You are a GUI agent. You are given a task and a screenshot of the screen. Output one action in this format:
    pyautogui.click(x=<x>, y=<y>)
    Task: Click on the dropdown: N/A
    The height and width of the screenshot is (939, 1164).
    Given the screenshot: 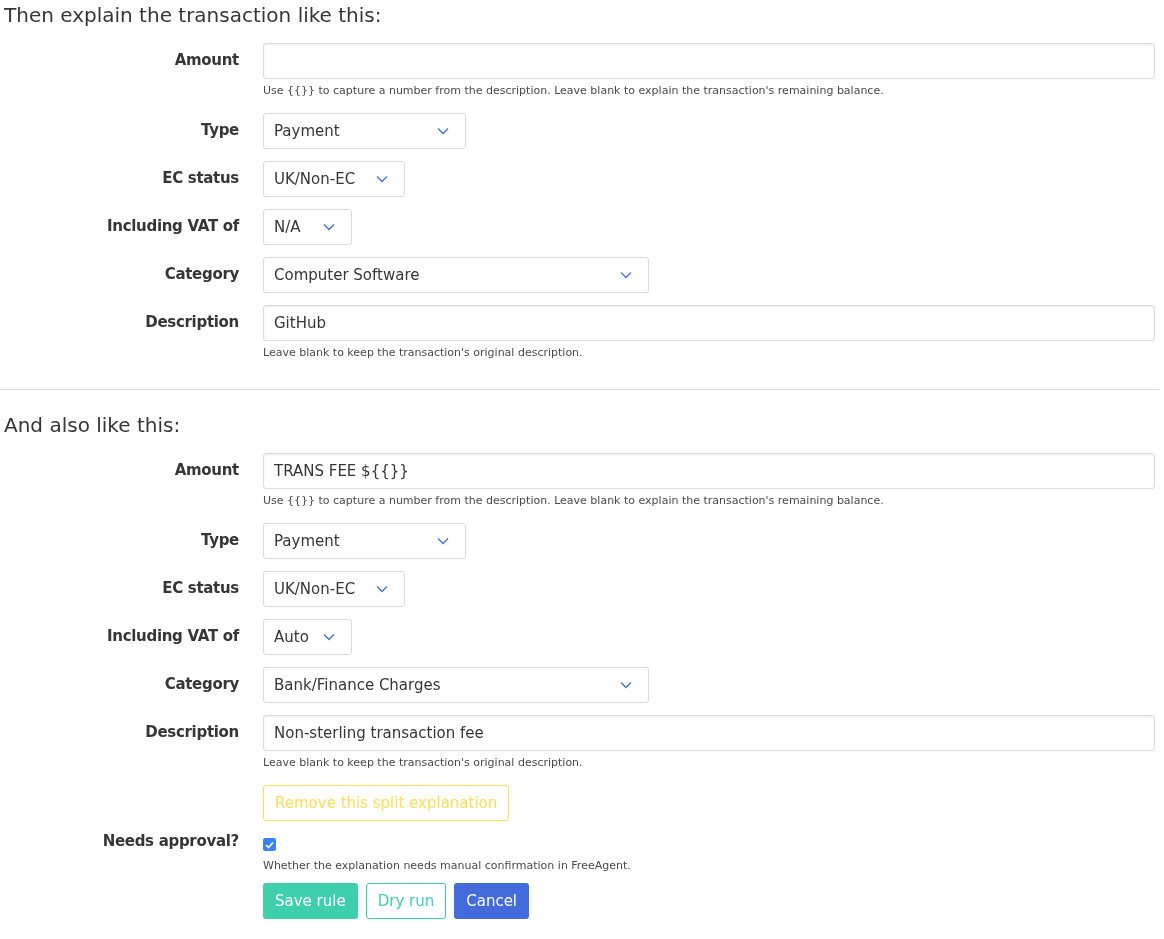 What is the action you would take?
    pyautogui.click(x=307, y=227)
    